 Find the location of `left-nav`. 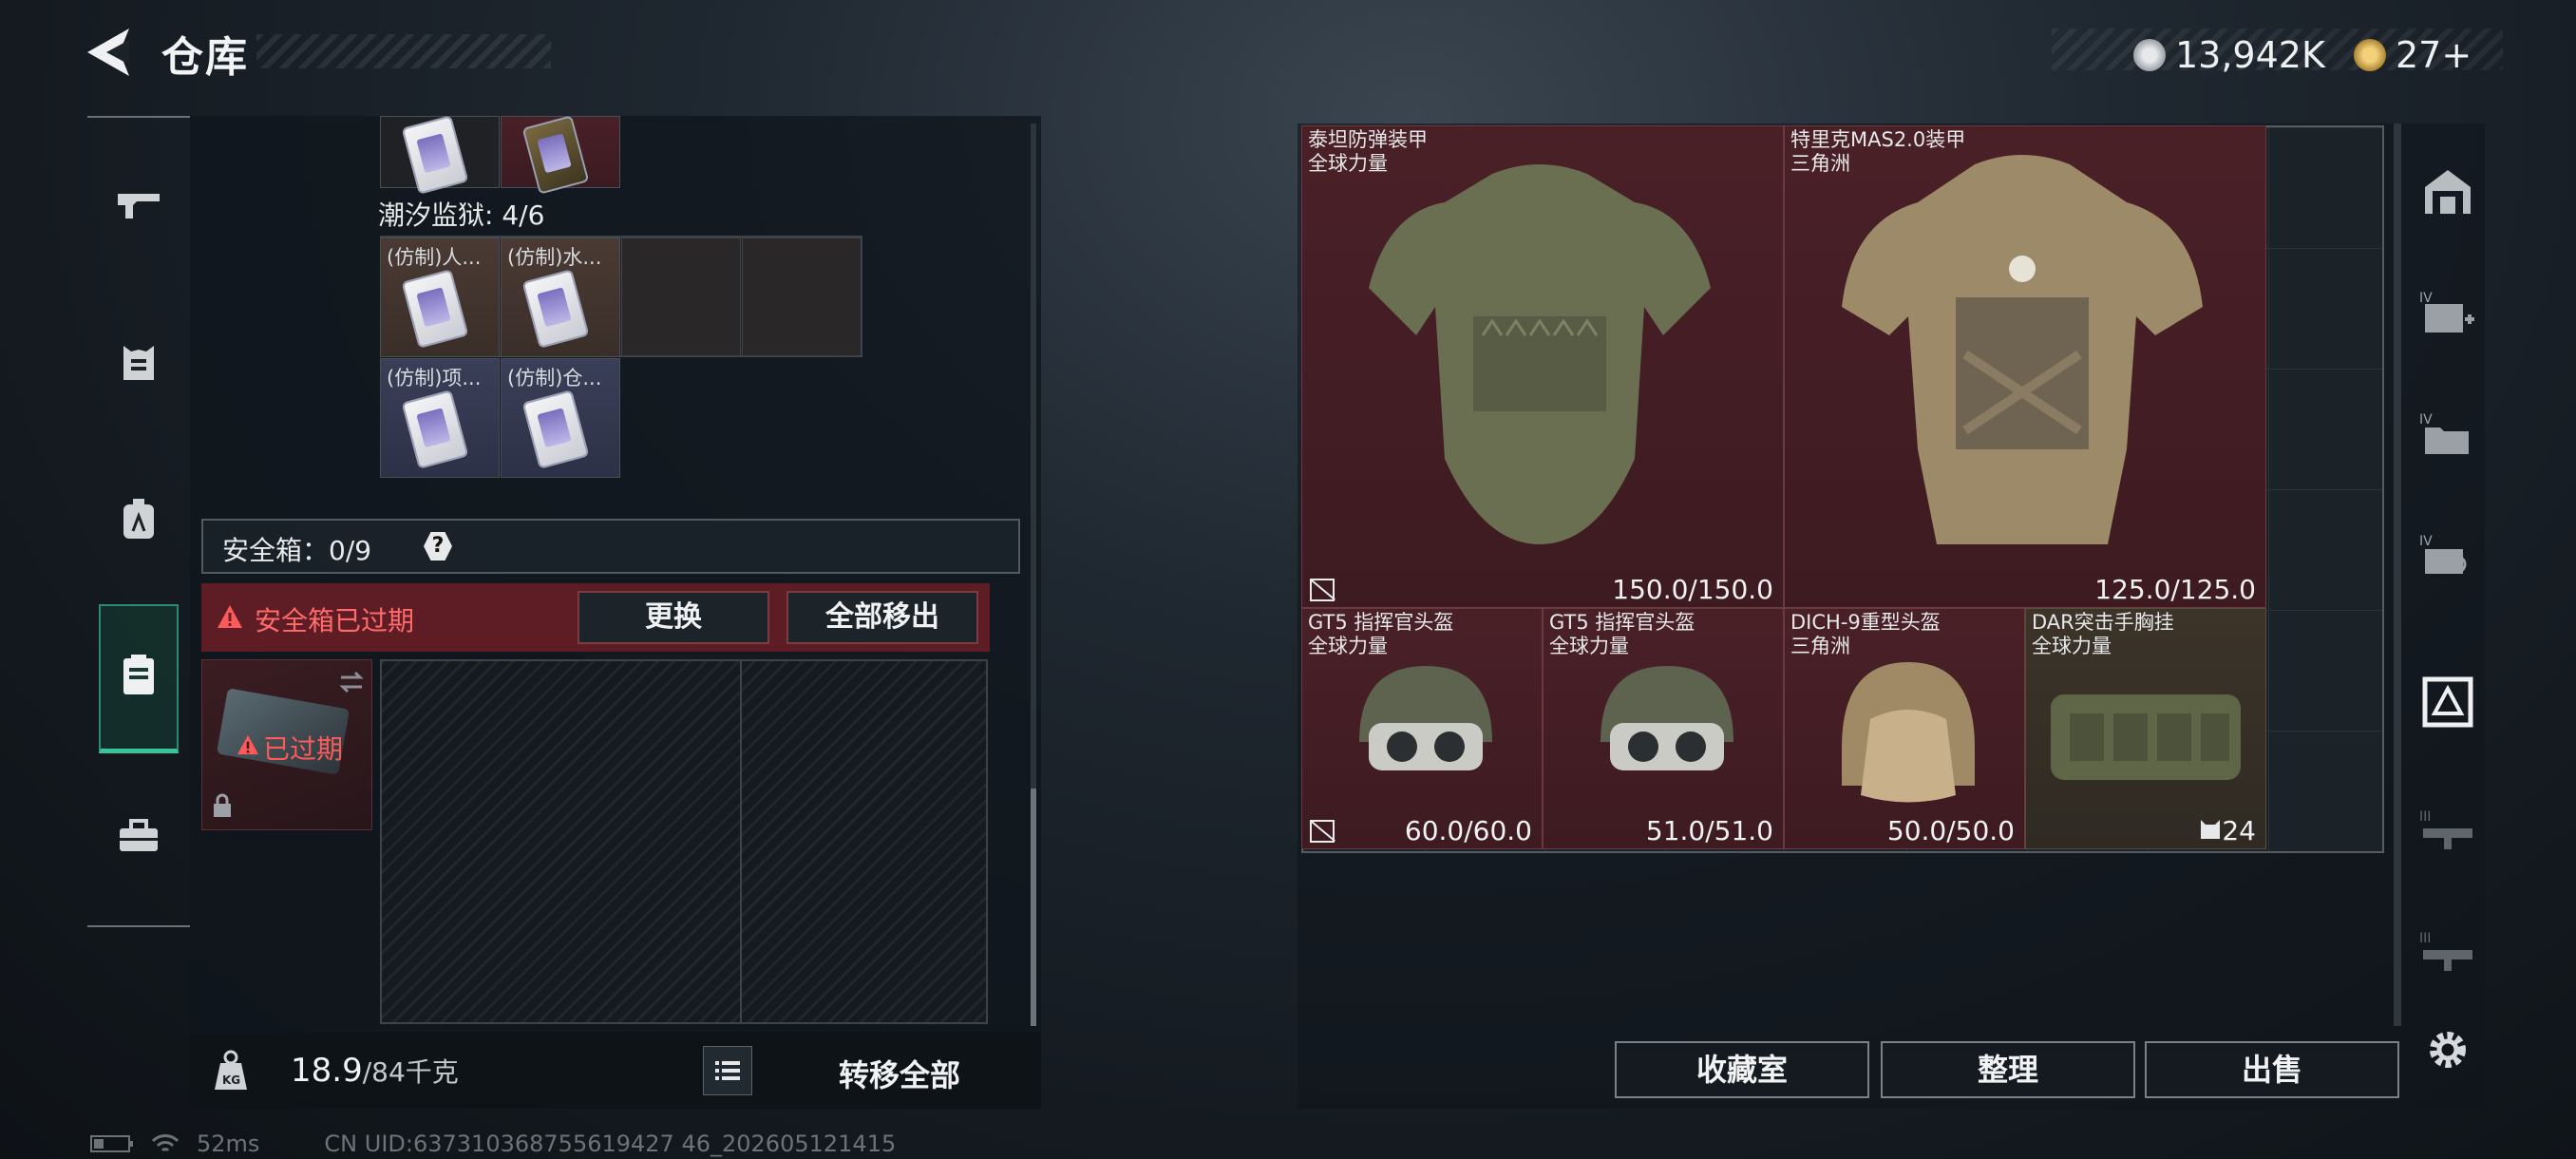

left-nav is located at coordinates (138, 521).